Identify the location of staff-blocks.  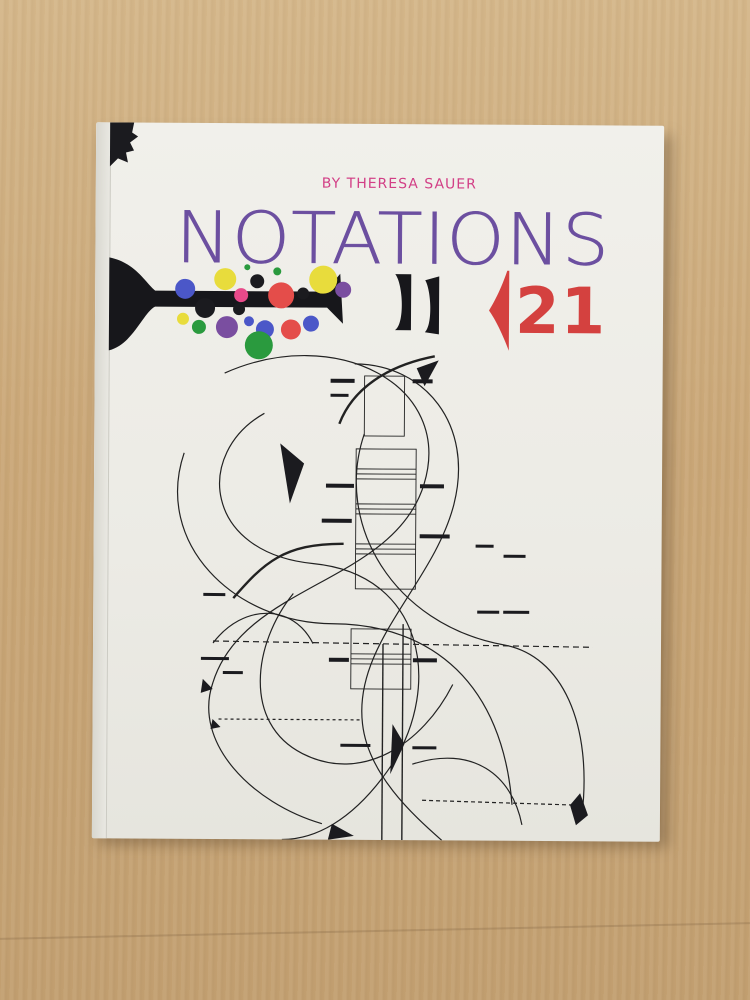
(383, 532).